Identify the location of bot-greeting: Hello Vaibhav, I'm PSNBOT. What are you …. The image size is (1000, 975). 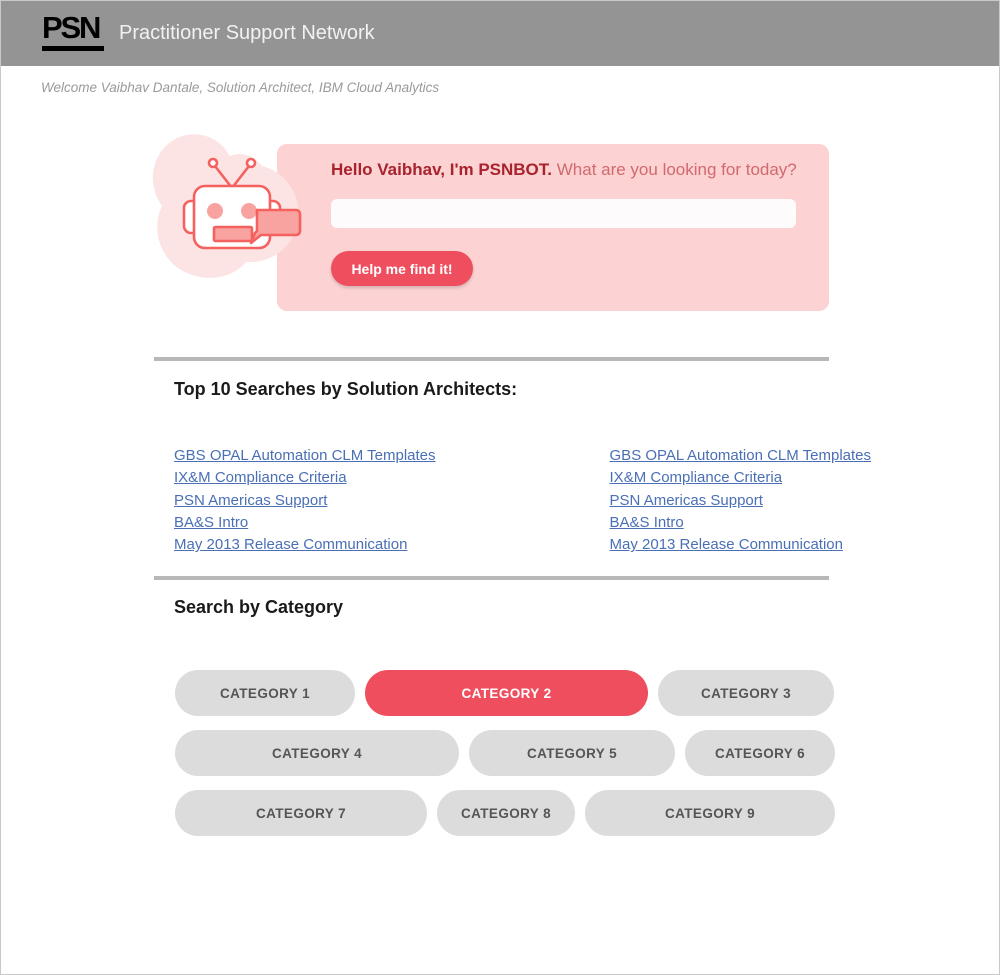
(564, 170).